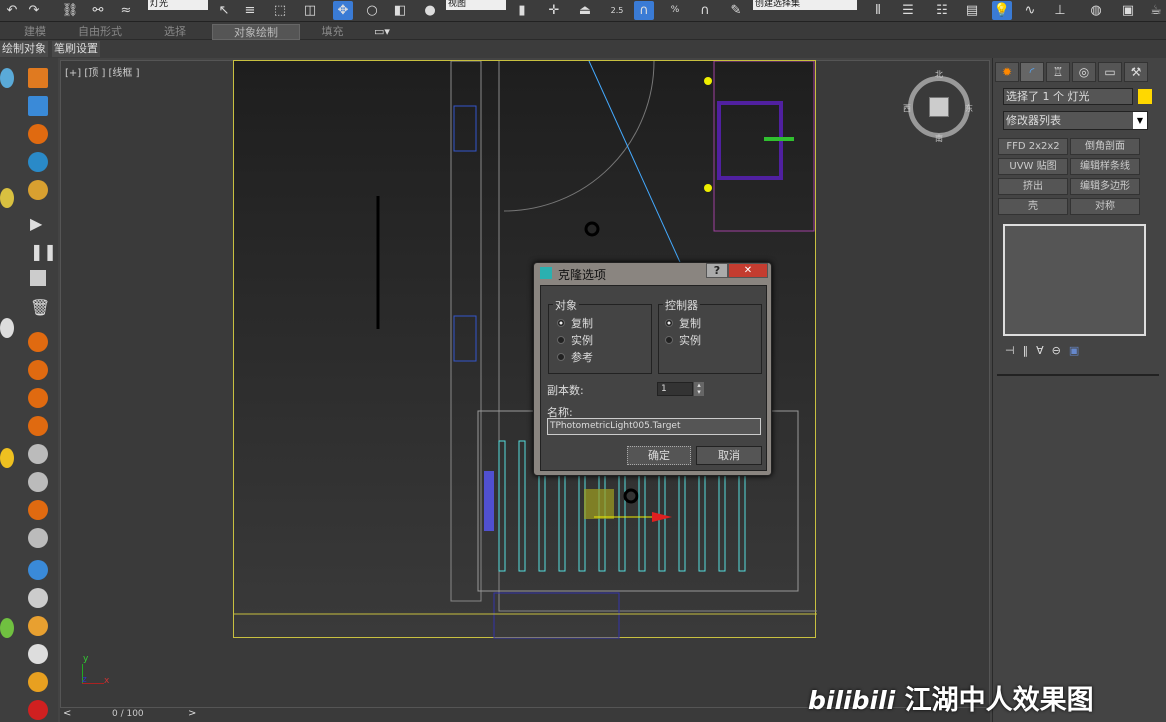 The image size is (1166, 722). What do you see at coordinates (38, 278) in the screenshot?
I see `stop-icon` at bounding box center [38, 278].